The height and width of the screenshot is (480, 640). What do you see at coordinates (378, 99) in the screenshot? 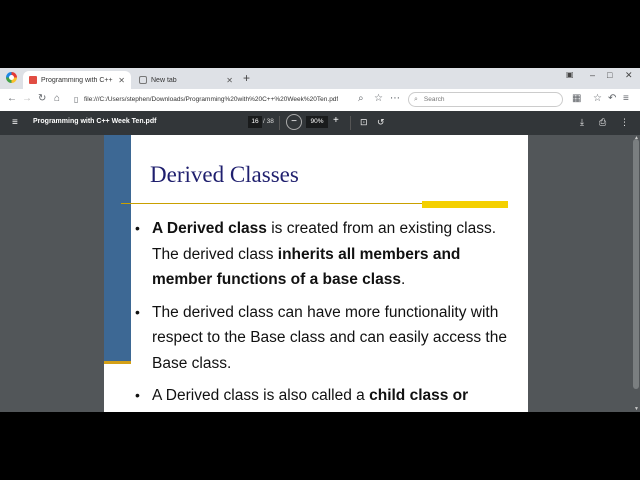
I see `bookmark-star-icon: ☆` at bounding box center [378, 99].